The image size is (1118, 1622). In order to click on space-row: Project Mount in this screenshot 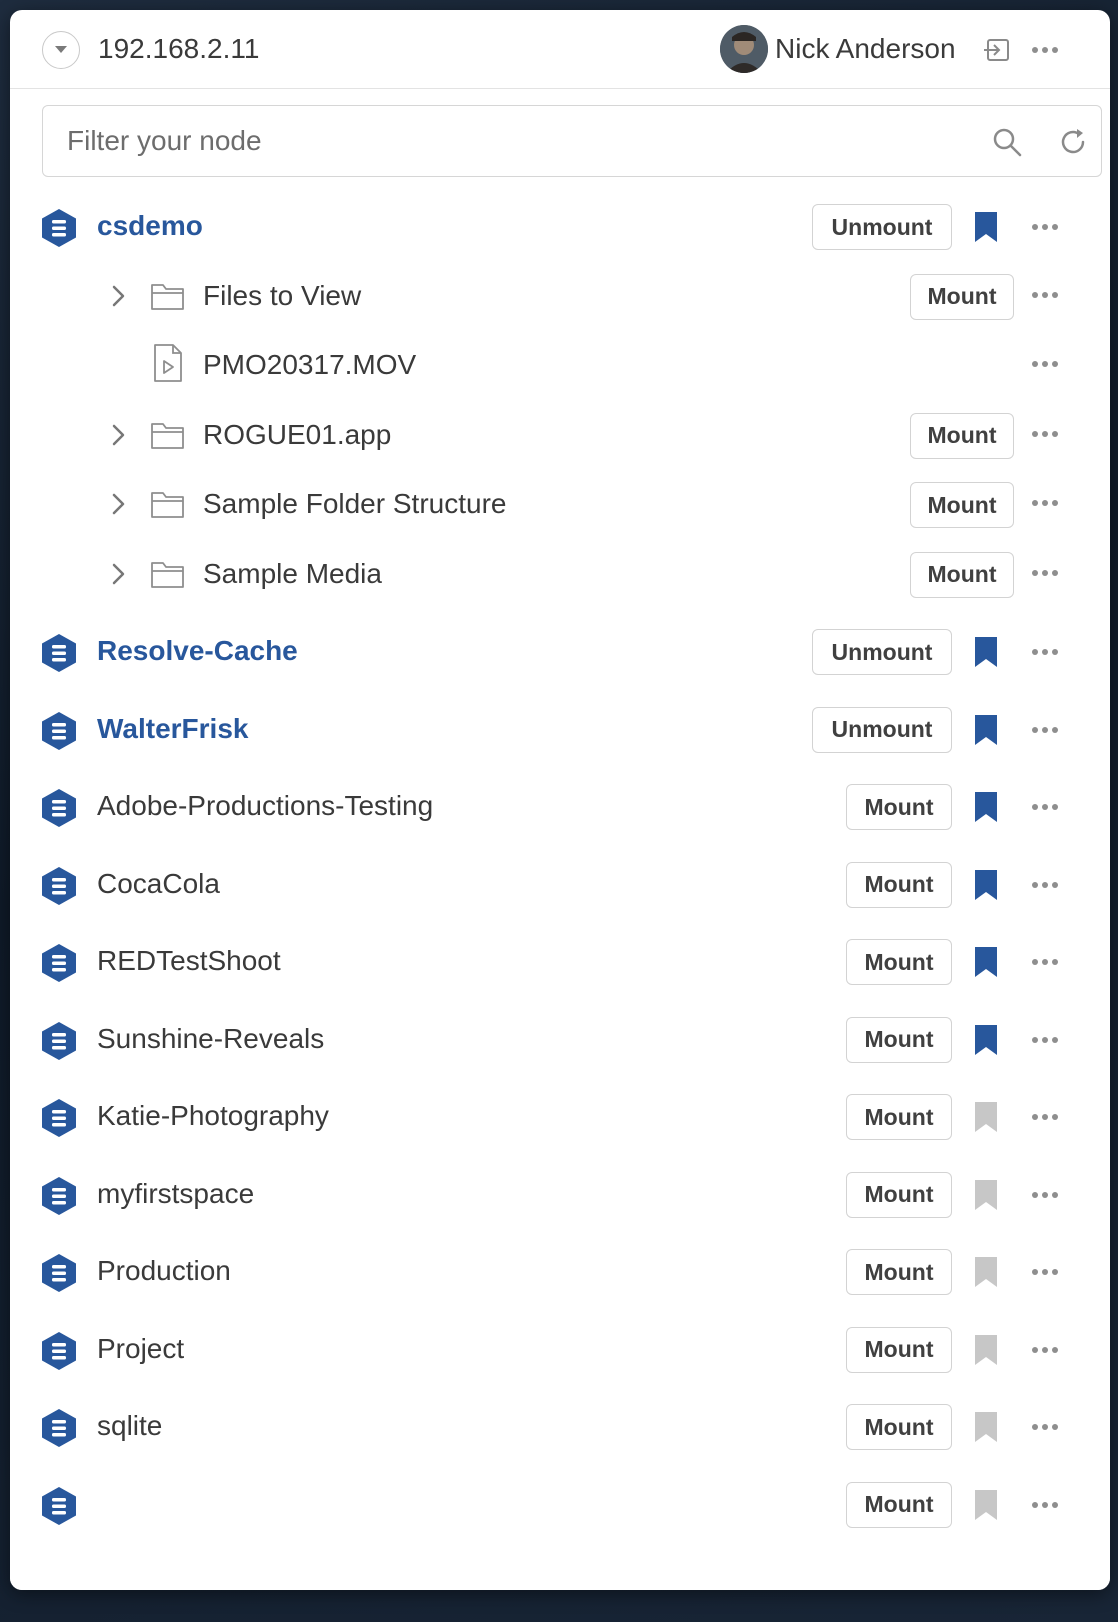, I will do `click(560, 1349)`.